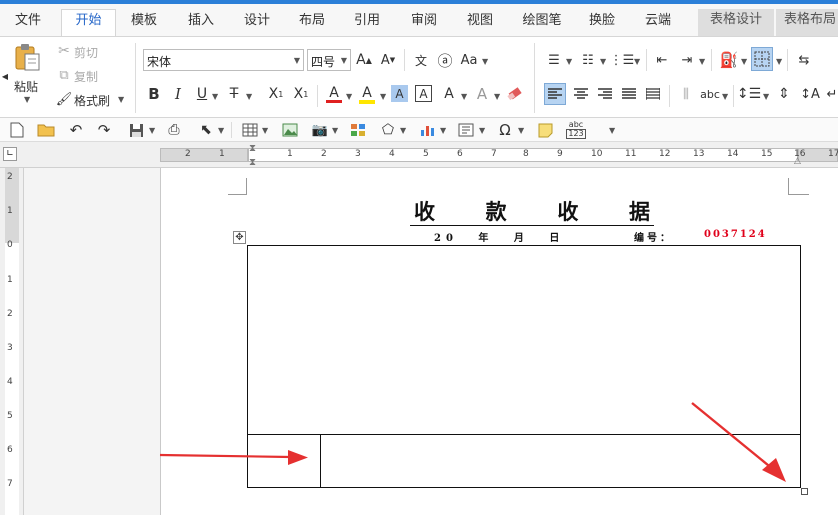  I want to click on insert-table-icon, so click(250, 130).